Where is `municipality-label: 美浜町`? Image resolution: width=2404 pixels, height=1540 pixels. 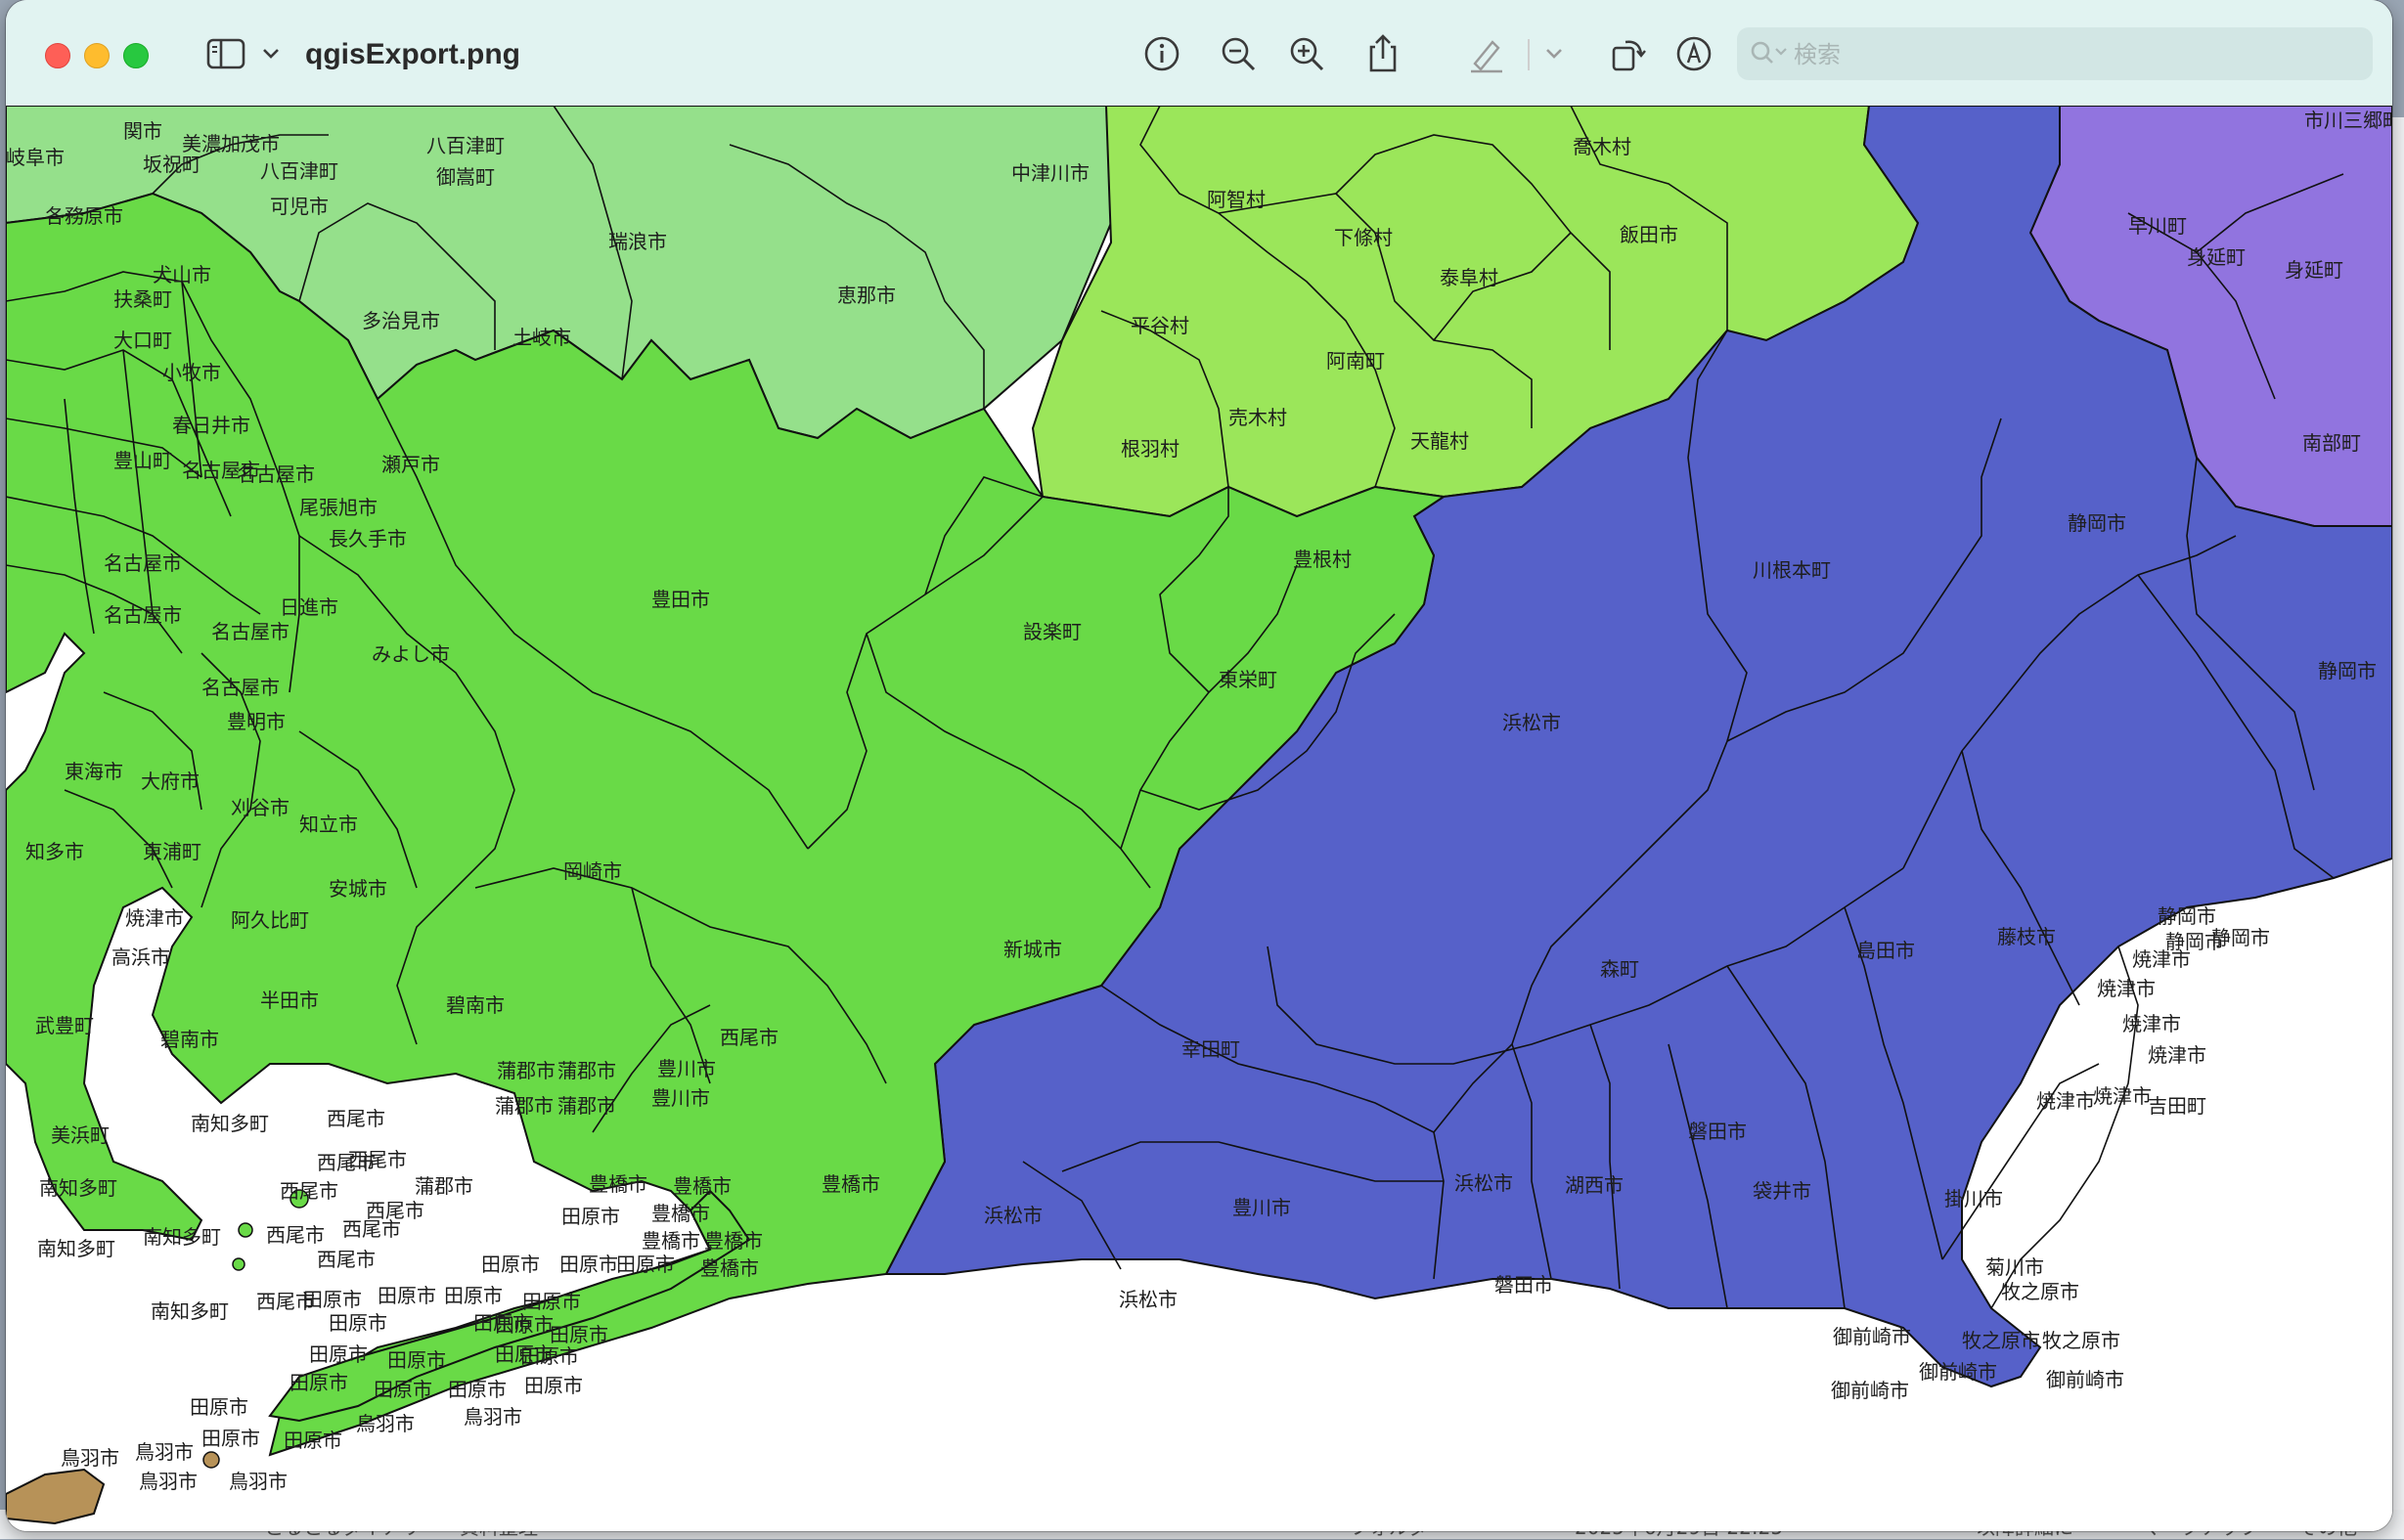 municipality-label: 美浜町 is located at coordinates (80, 1135).